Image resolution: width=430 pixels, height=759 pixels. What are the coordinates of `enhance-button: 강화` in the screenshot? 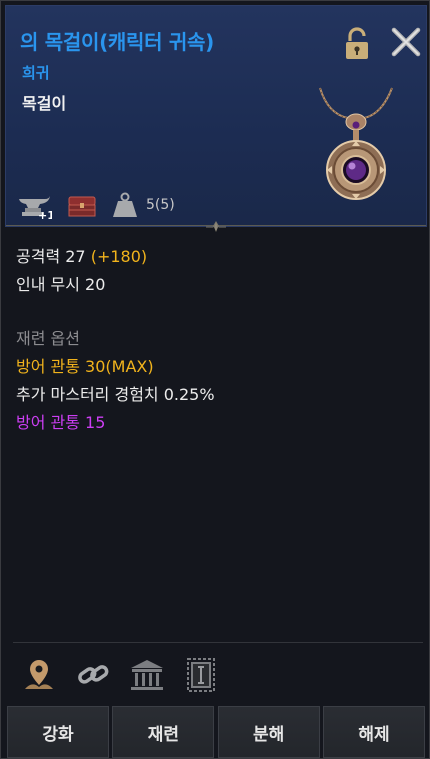 It's located at (58, 732).